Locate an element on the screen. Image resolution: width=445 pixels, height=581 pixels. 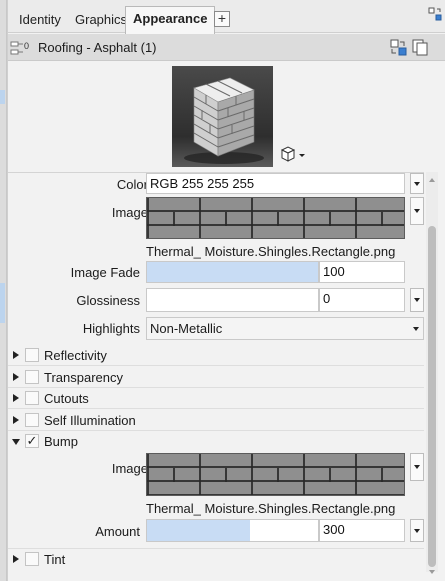
tint-checkbox is located at coordinates (32, 559).